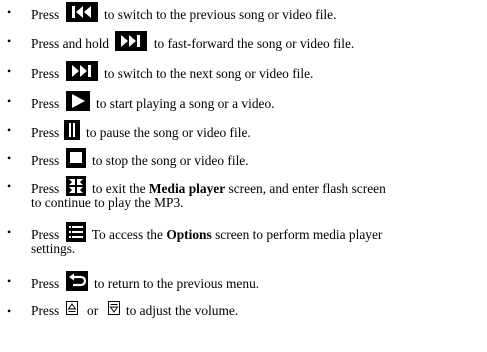 The image size is (487, 352). I want to click on play-icon, so click(77, 103).